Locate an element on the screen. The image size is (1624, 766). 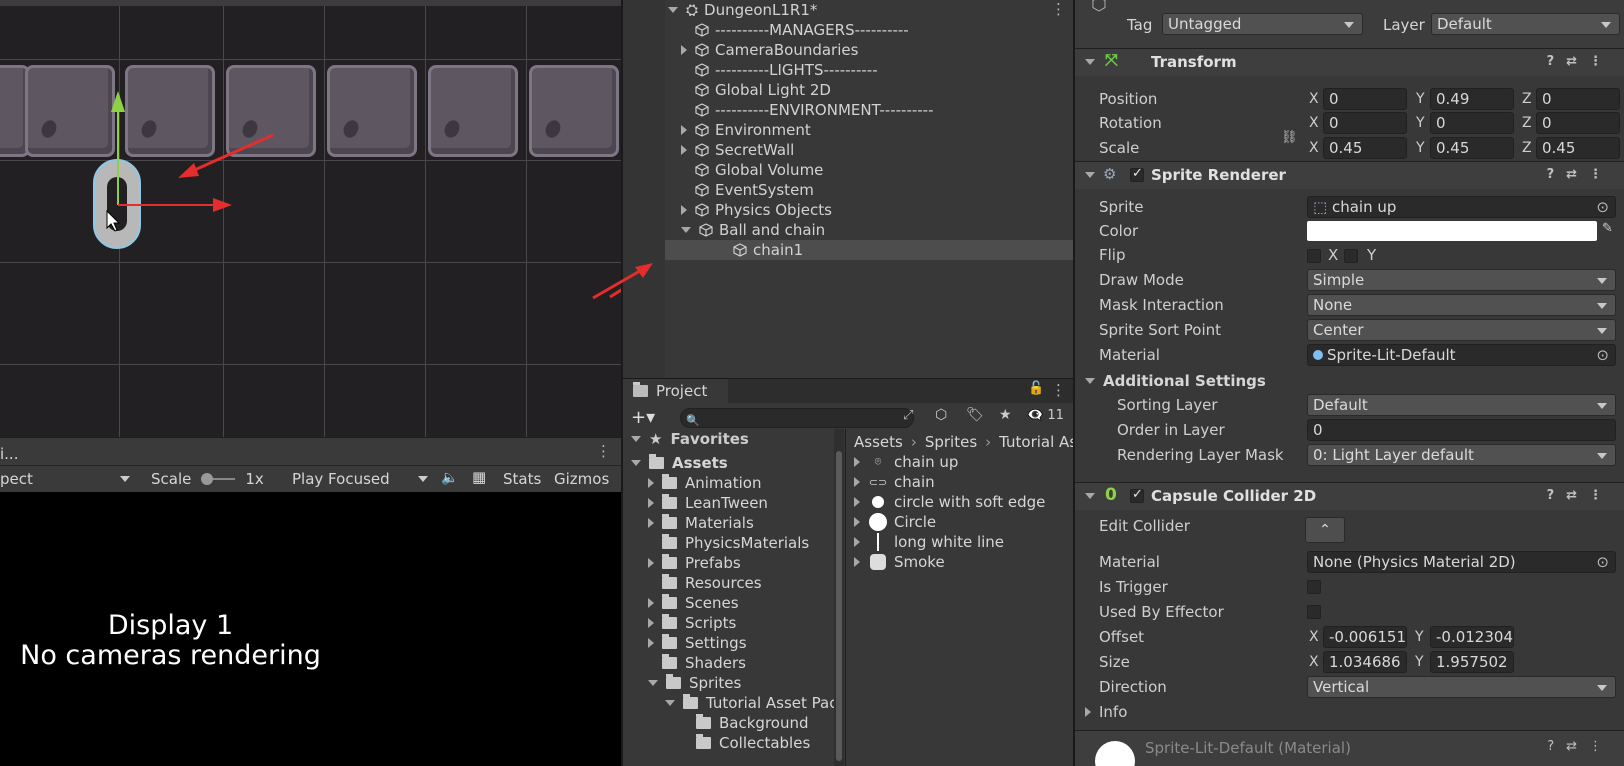
tag-dropdown: Untagged is located at coordinates (1262, 24).